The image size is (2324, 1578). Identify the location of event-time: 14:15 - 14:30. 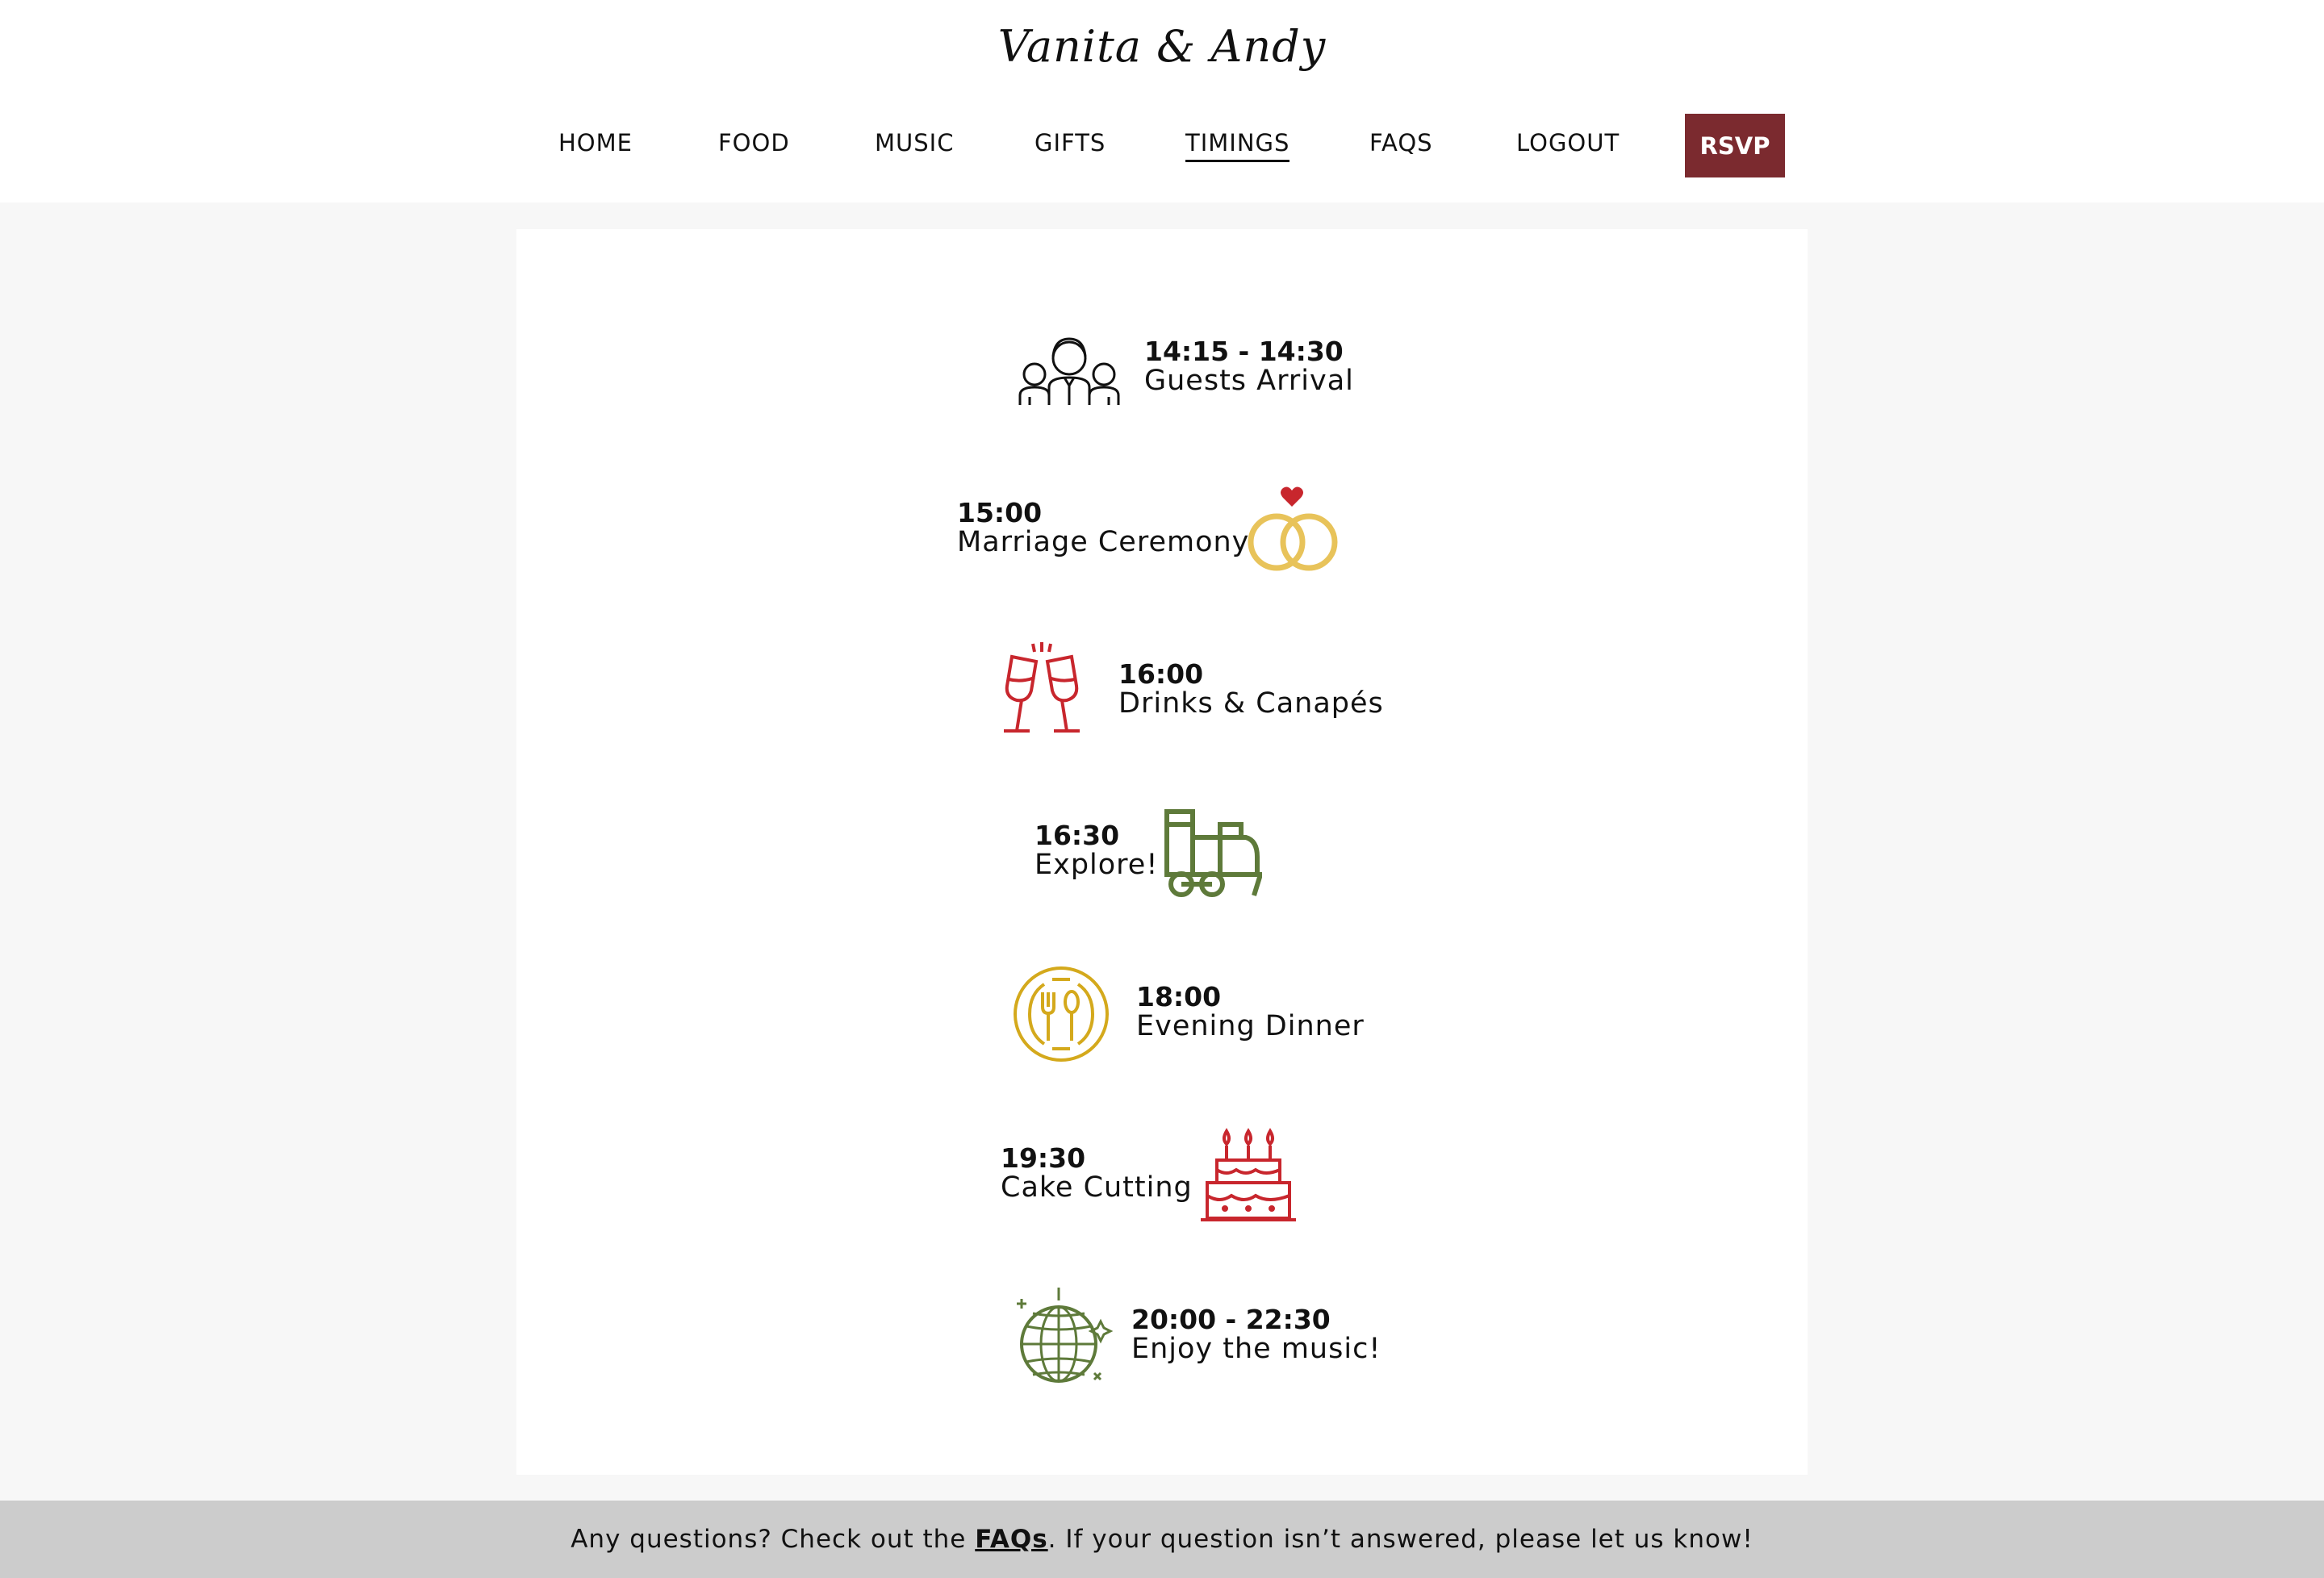
(1244, 351).